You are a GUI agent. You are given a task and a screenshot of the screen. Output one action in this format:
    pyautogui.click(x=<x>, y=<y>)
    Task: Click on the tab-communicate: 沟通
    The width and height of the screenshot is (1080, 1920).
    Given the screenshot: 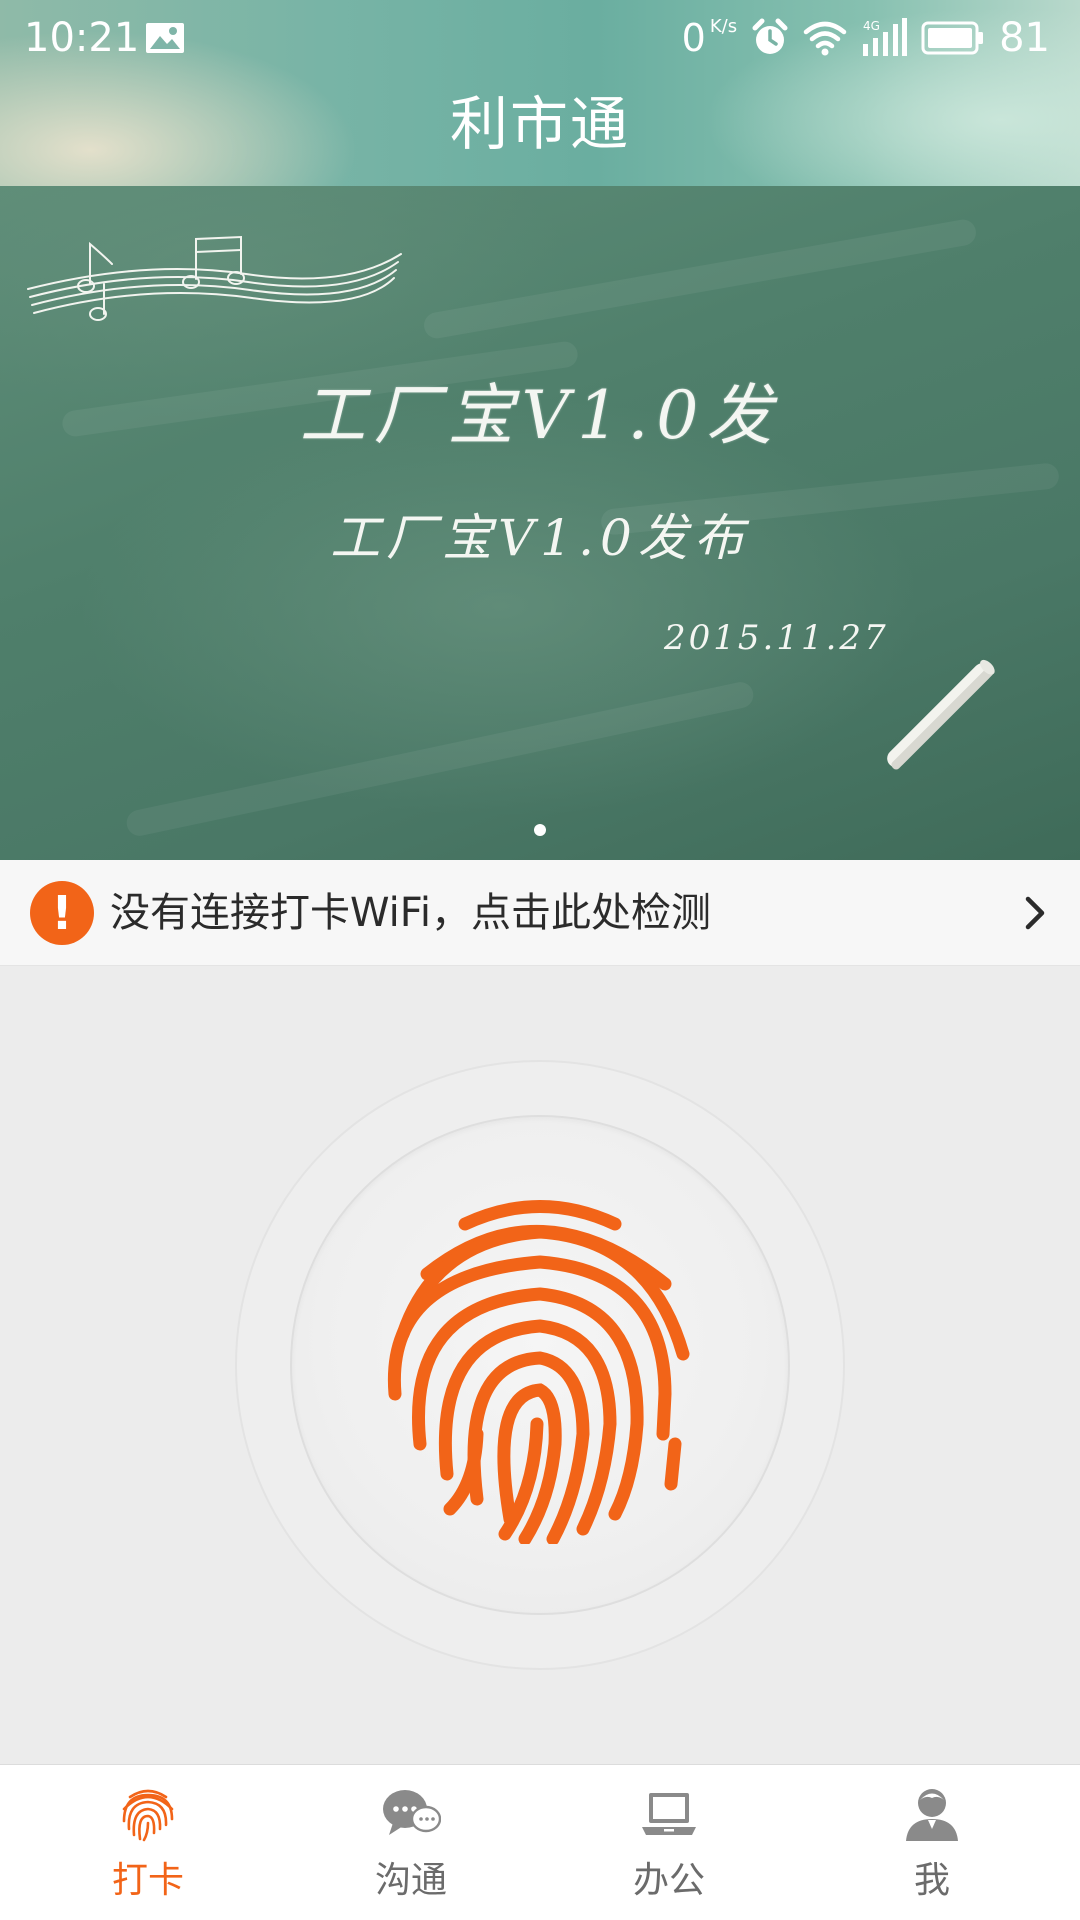 What is the action you would take?
    pyautogui.click(x=411, y=1842)
    